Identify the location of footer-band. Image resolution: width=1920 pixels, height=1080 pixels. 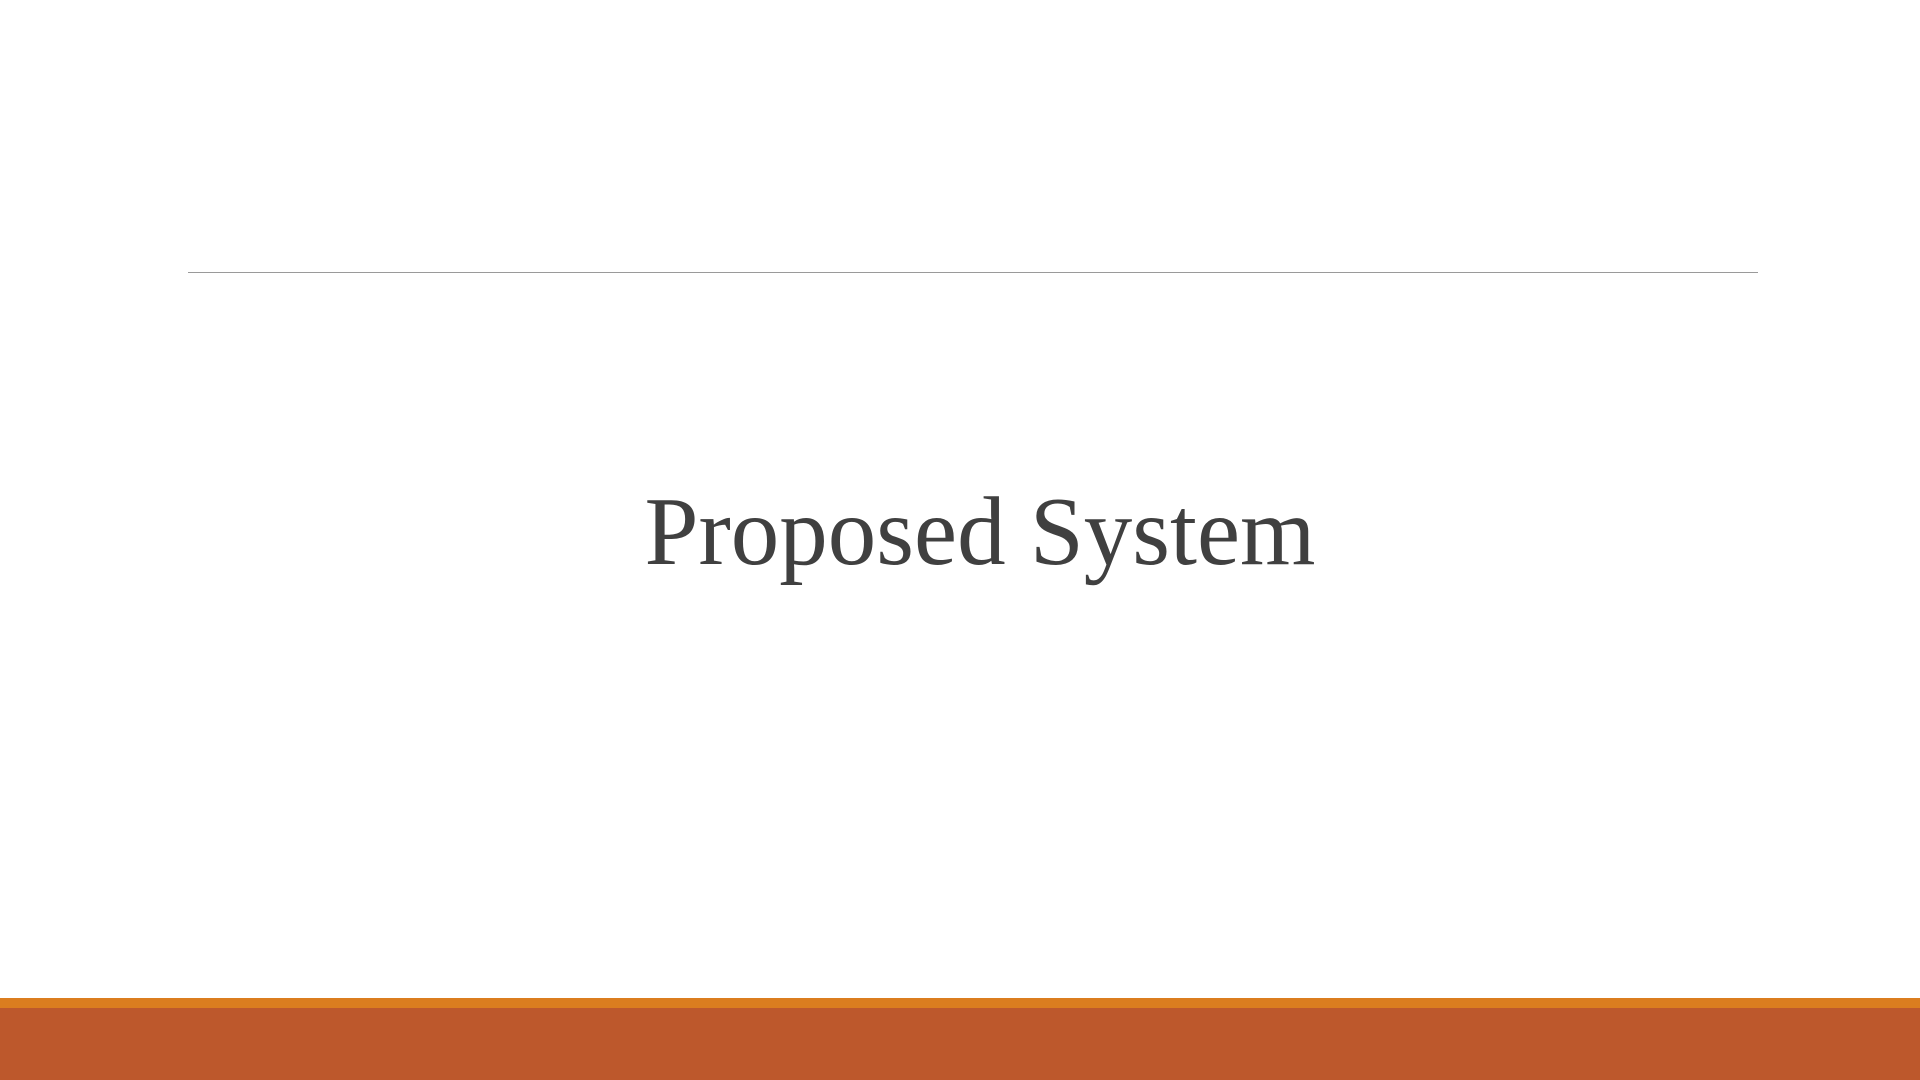
(960, 1044).